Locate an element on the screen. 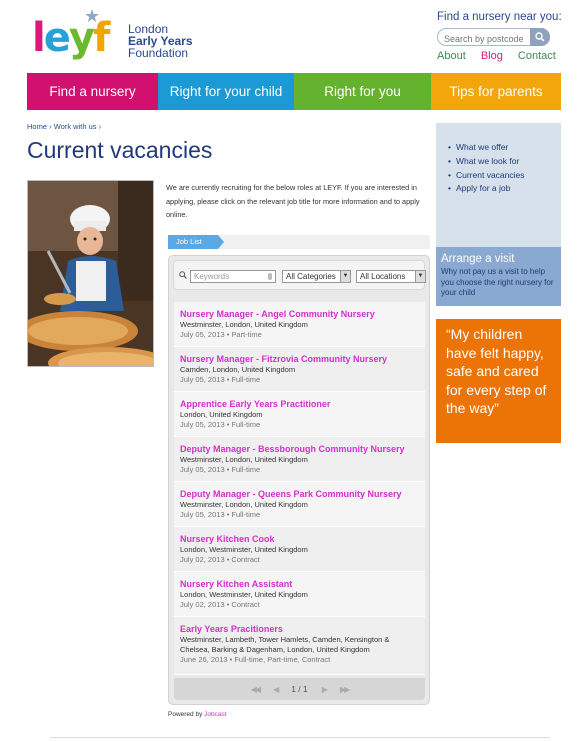  next-page-button: ▶ is located at coordinates (325, 689).